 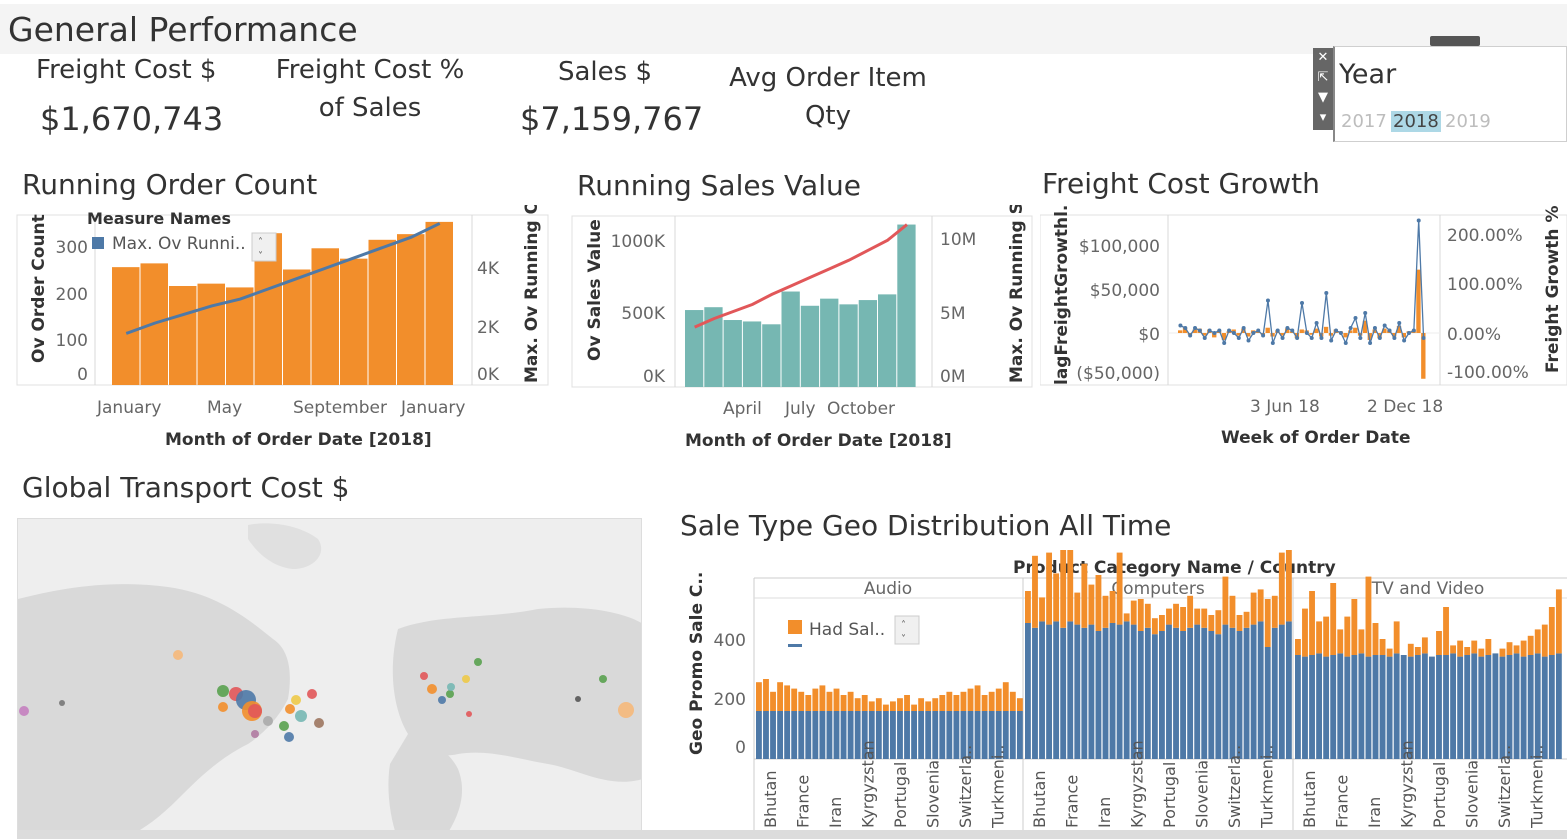 What do you see at coordinates (792, 834) in the screenshot?
I see `horizontal-scrollbar` at bounding box center [792, 834].